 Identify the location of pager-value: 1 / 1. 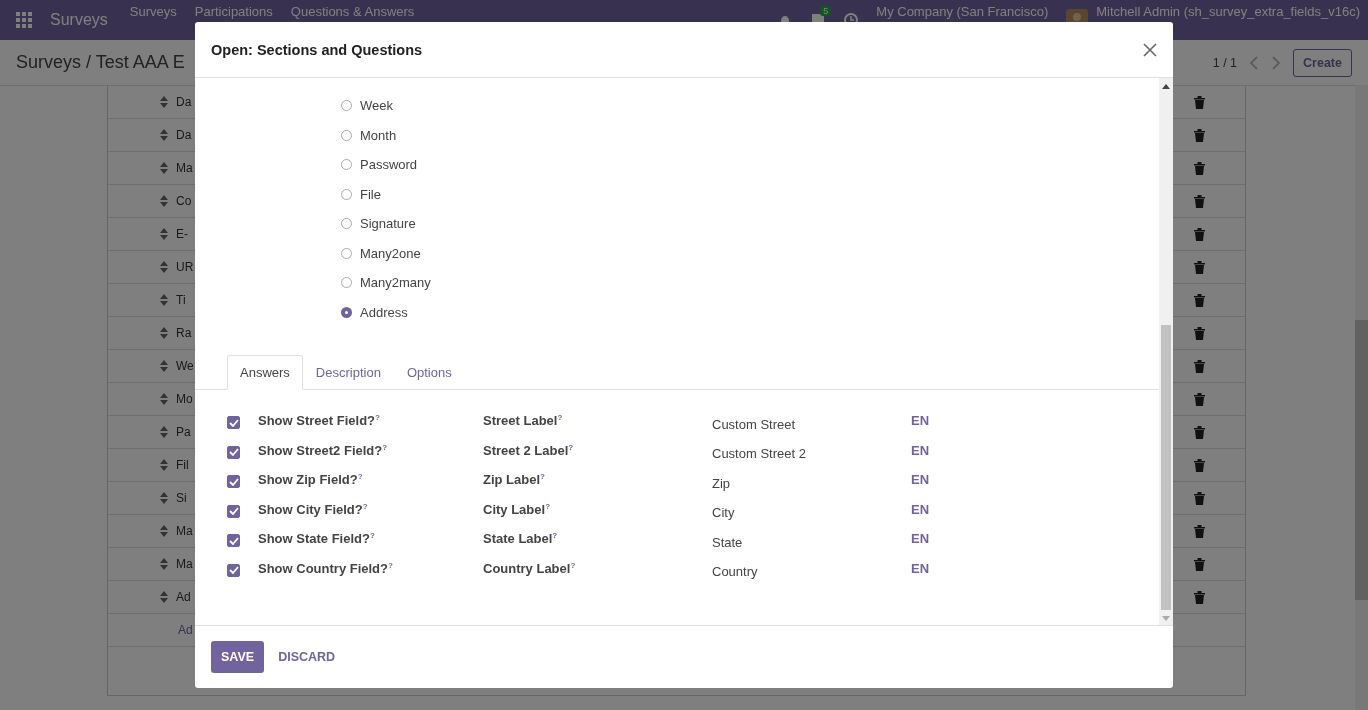
(1225, 62).